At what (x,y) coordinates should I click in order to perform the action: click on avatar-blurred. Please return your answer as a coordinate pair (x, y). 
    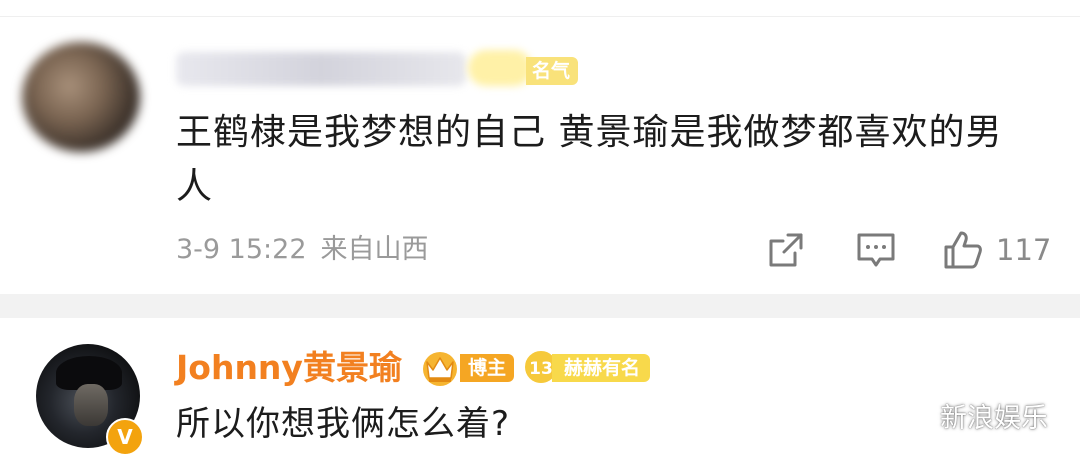
    Looking at the image, I should click on (81, 97).